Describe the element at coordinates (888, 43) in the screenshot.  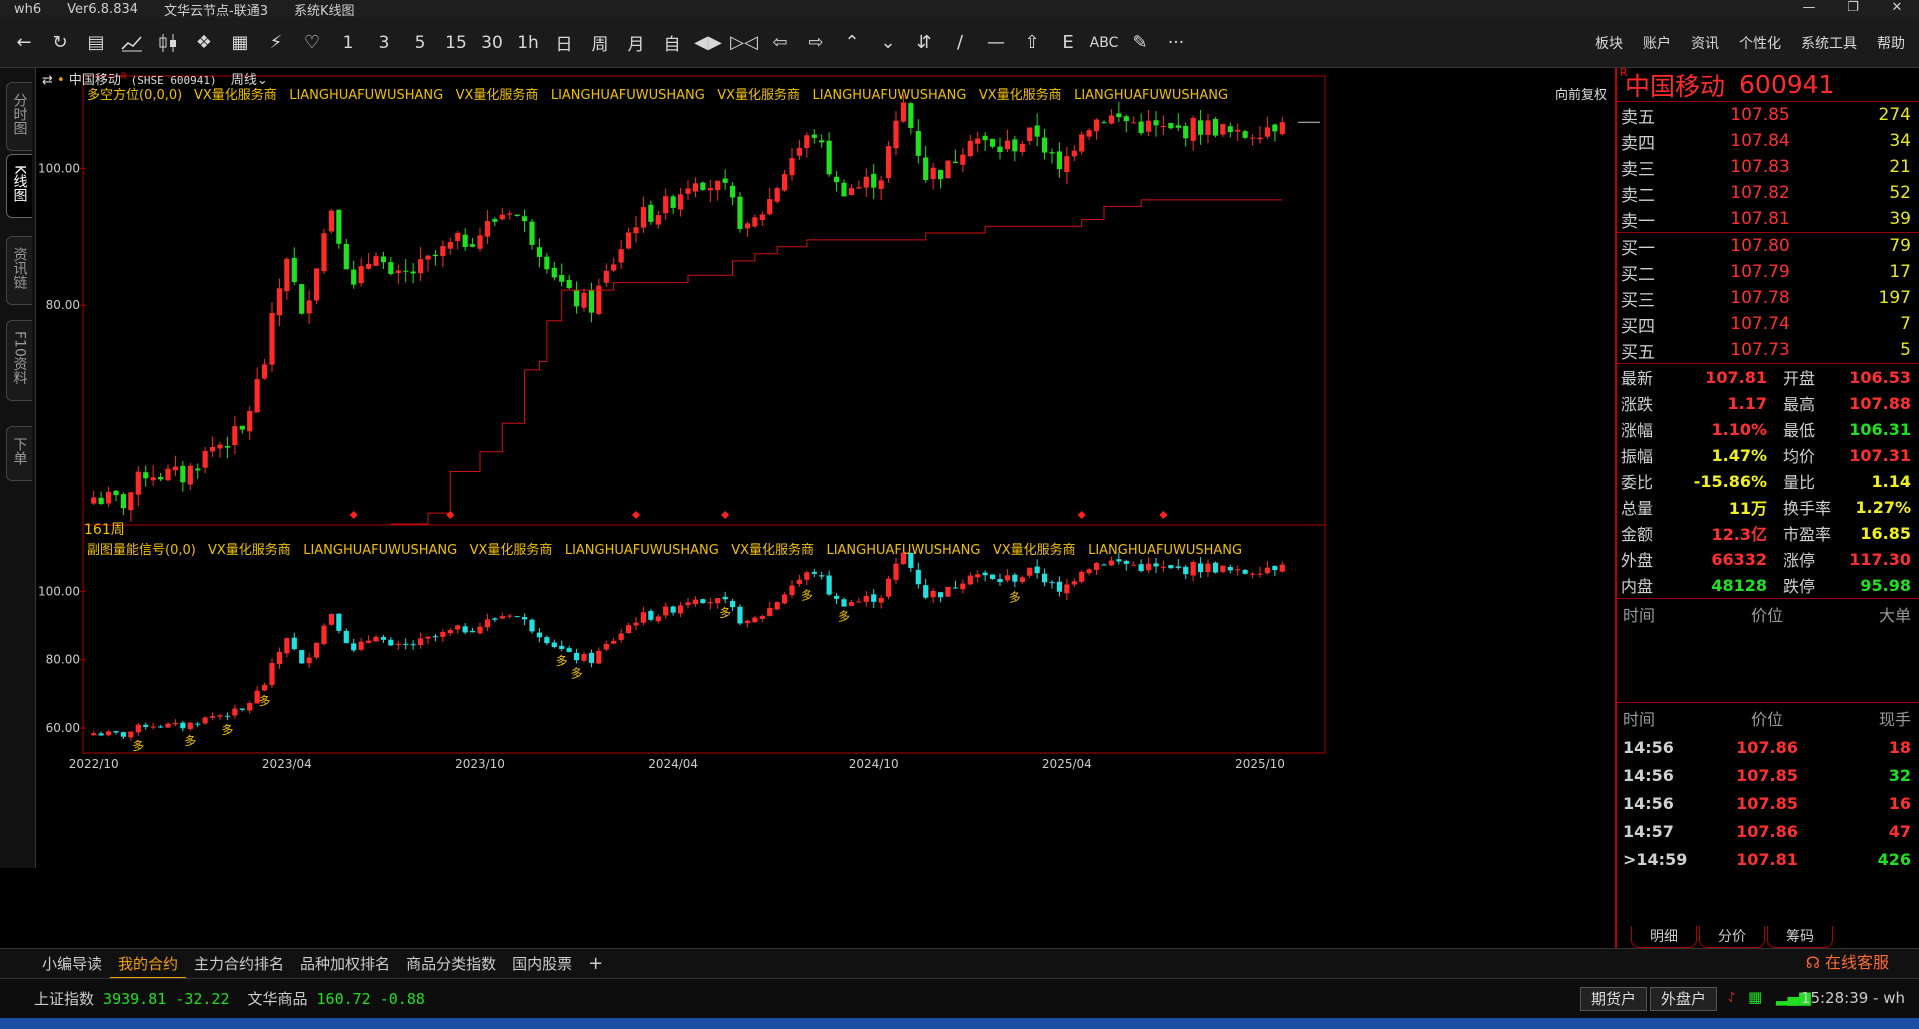
I see `down-arrows-icon: ⌄` at that location.